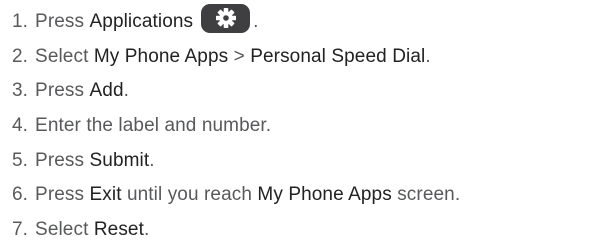 The width and height of the screenshot is (592, 247). What do you see at coordinates (426, 195) in the screenshot?
I see `step-text-end: screen.` at bounding box center [426, 195].